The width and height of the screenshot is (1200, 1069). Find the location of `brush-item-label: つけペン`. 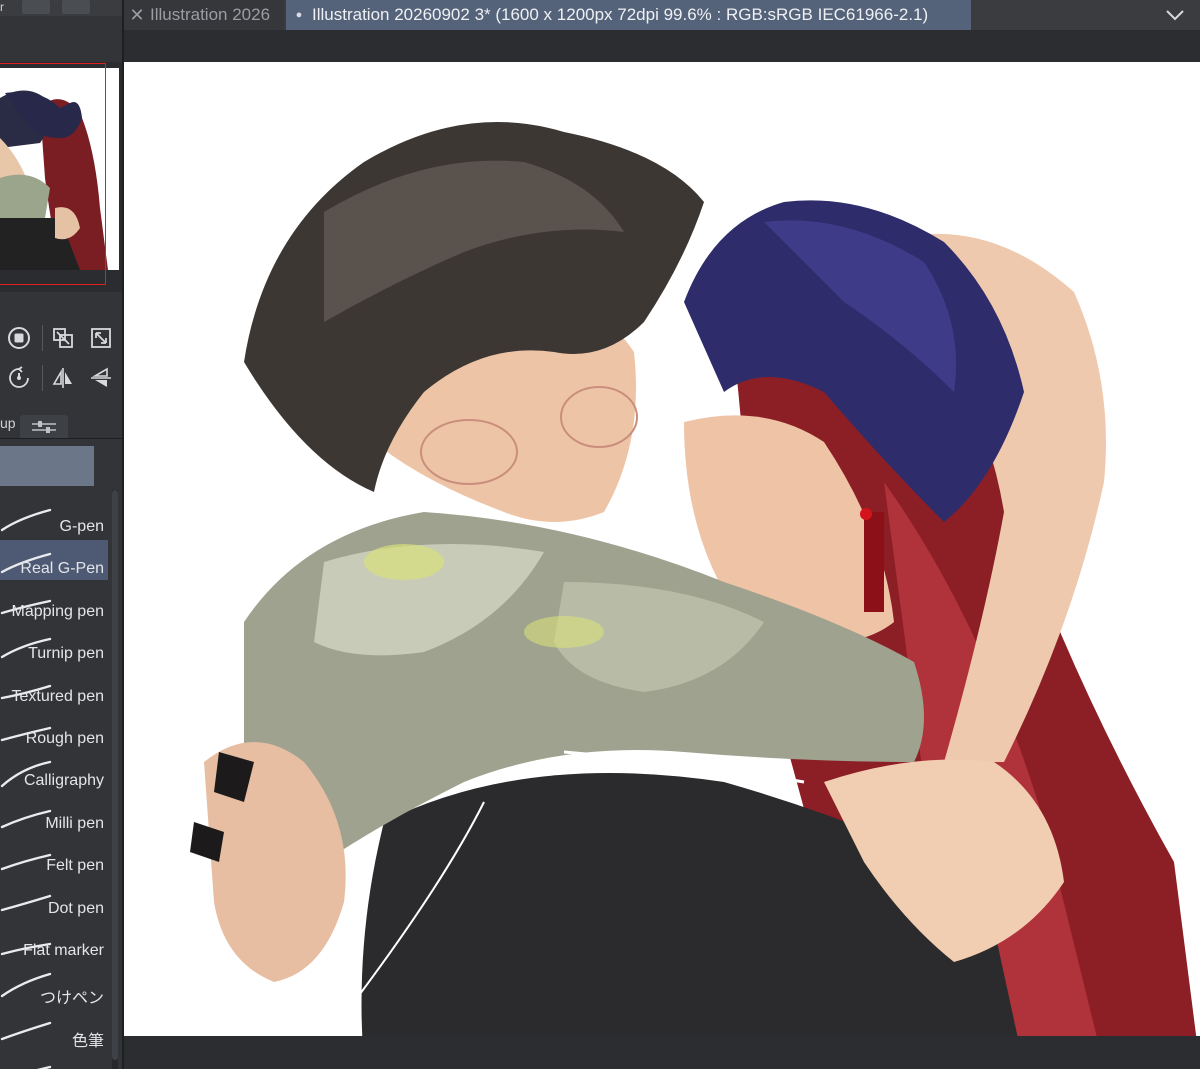

brush-item-label: つけペン is located at coordinates (71, 999).